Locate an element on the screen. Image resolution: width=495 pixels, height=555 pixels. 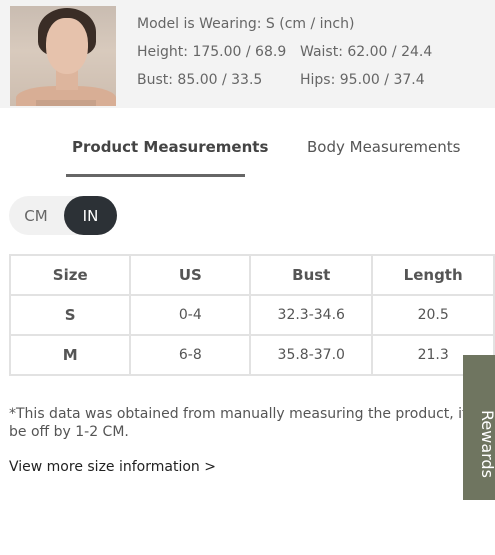
table-header-row: Size US Bust Length is located at coordinates (251, 275).